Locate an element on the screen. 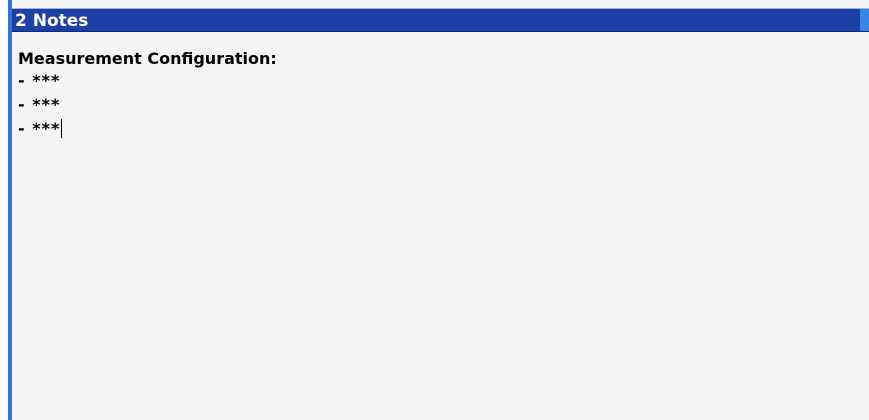 This screenshot has width=869, height=420. note-line-1-text: - *** is located at coordinates (39, 80).